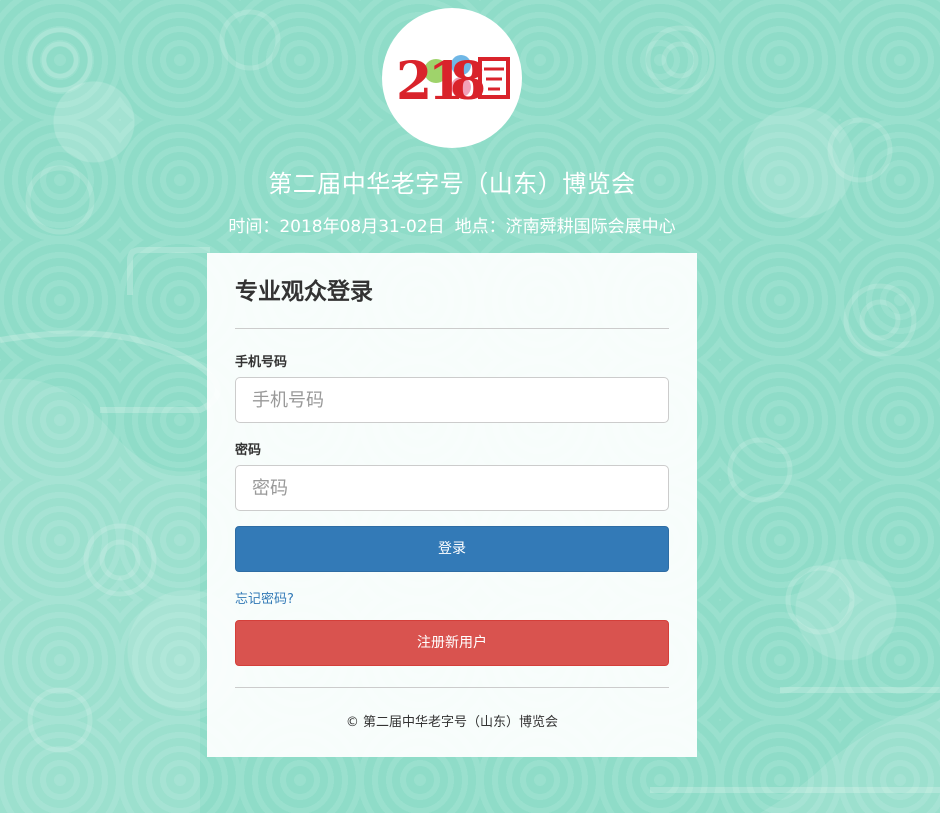  Describe the element at coordinates (452, 722) in the screenshot. I see `copyright-footer: © 第二届中华老字号（山东）博览会` at that location.